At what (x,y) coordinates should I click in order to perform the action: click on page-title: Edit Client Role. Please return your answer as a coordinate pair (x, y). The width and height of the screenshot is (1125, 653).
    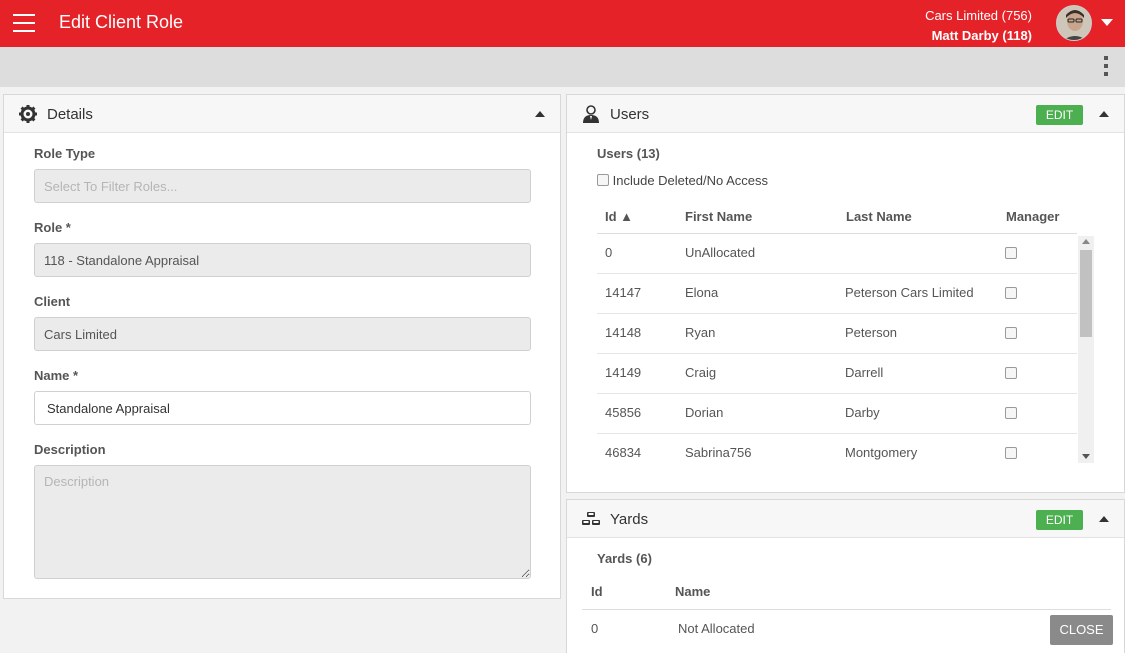
    Looking at the image, I should click on (121, 22).